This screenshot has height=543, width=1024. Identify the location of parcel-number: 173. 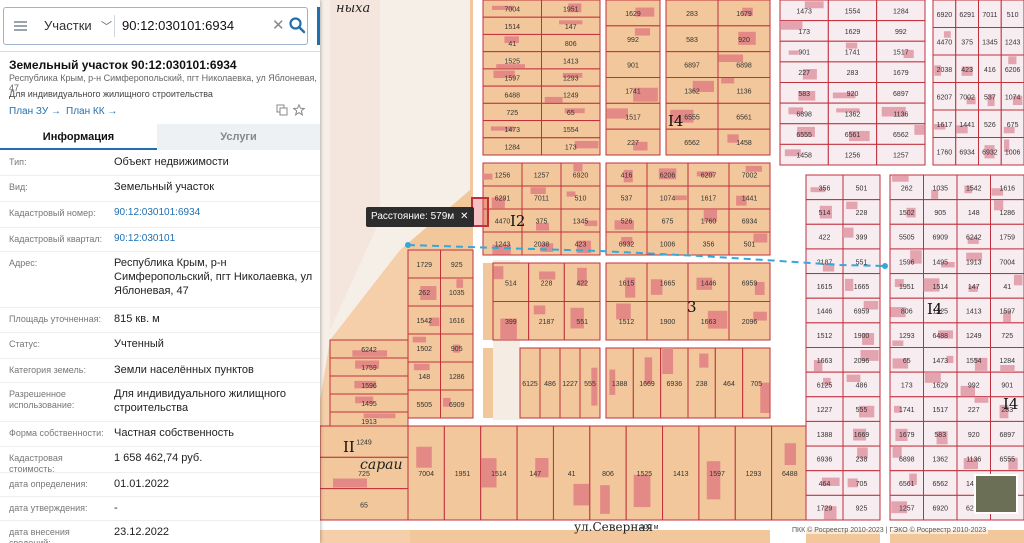
(907, 385).